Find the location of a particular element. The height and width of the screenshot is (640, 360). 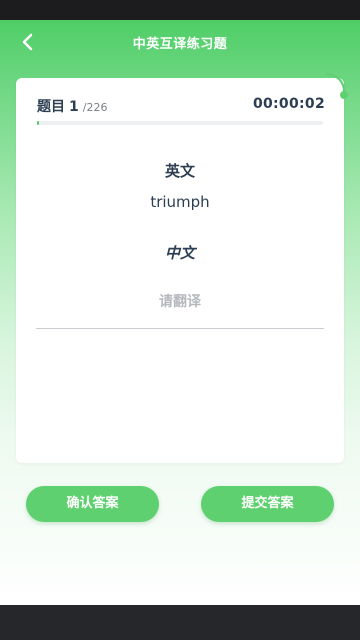

confirm-answer-button: 确认答案 is located at coordinates (92, 504).